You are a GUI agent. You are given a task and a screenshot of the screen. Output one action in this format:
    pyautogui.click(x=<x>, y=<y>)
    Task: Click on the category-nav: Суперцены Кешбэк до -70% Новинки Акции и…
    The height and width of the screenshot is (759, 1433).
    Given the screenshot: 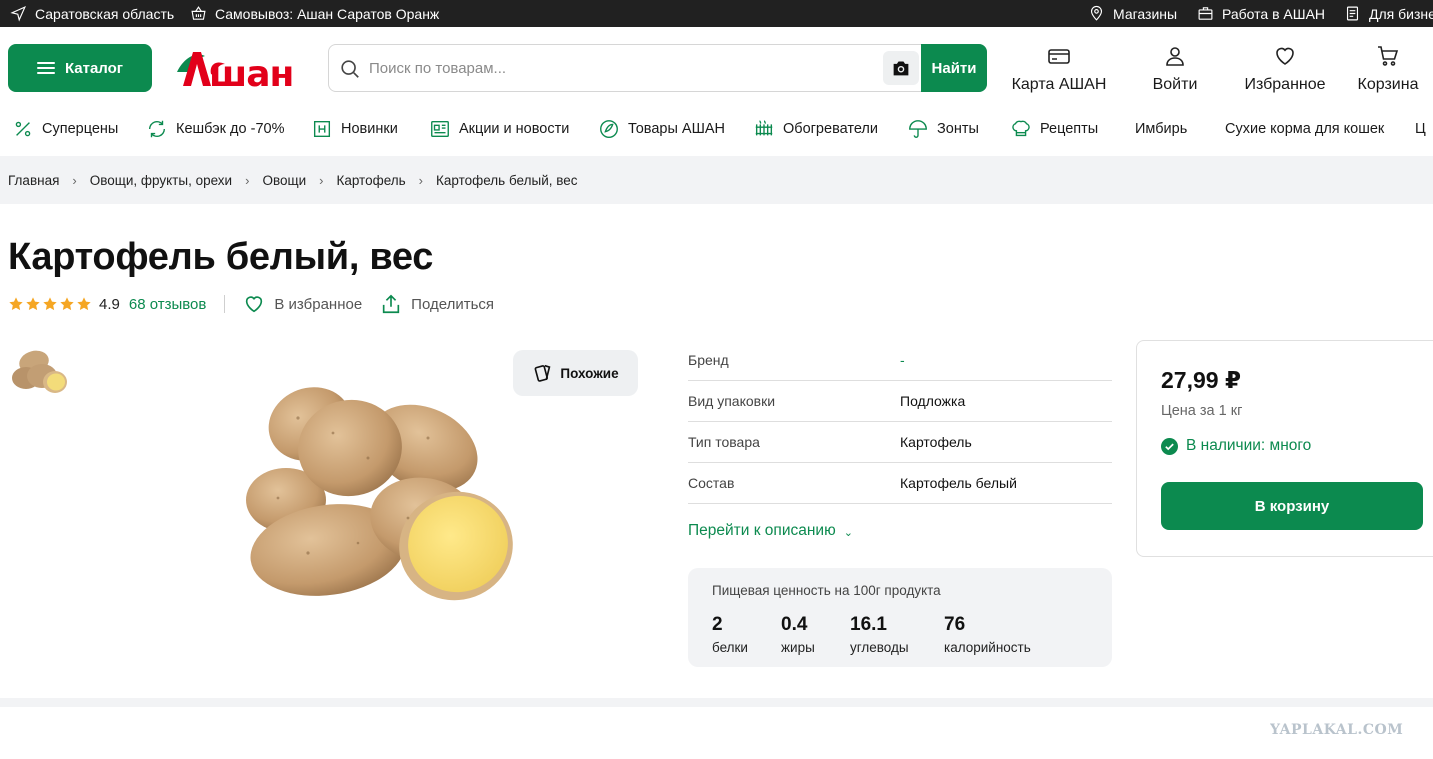 What is the action you would take?
    pyautogui.click(x=716, y=129)
    